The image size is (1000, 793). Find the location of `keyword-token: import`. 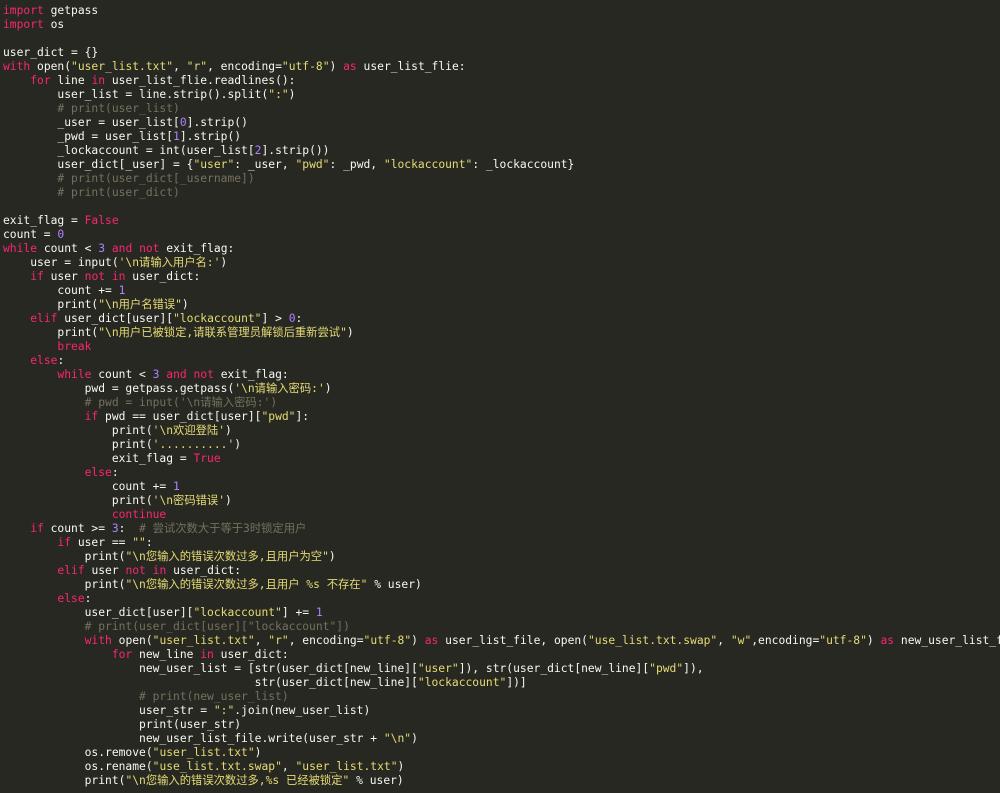

keyword-token: import is located at coordinates (23, 24).